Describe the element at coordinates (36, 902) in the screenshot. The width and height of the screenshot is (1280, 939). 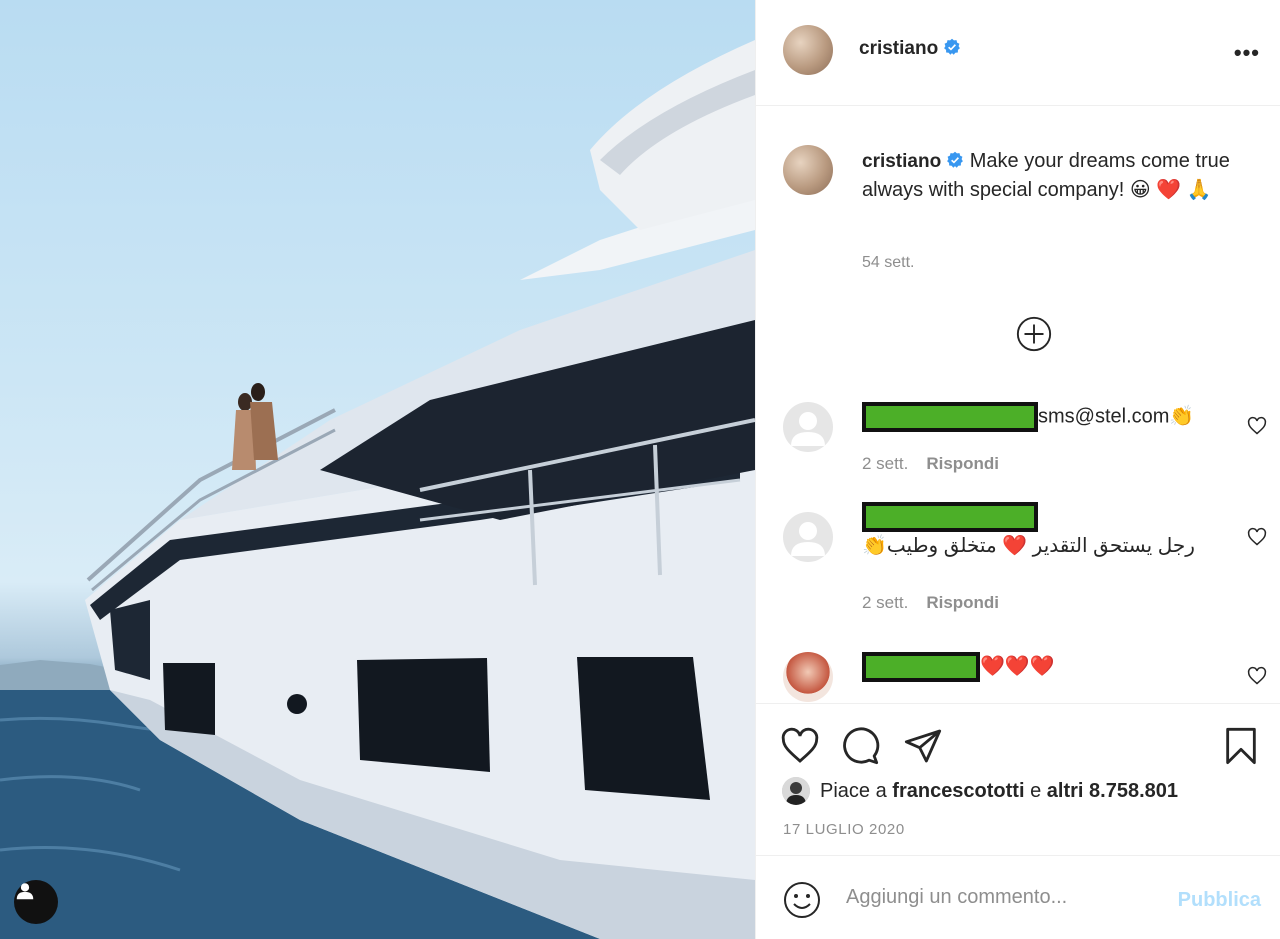
I see `tagged-users-button` at that location.